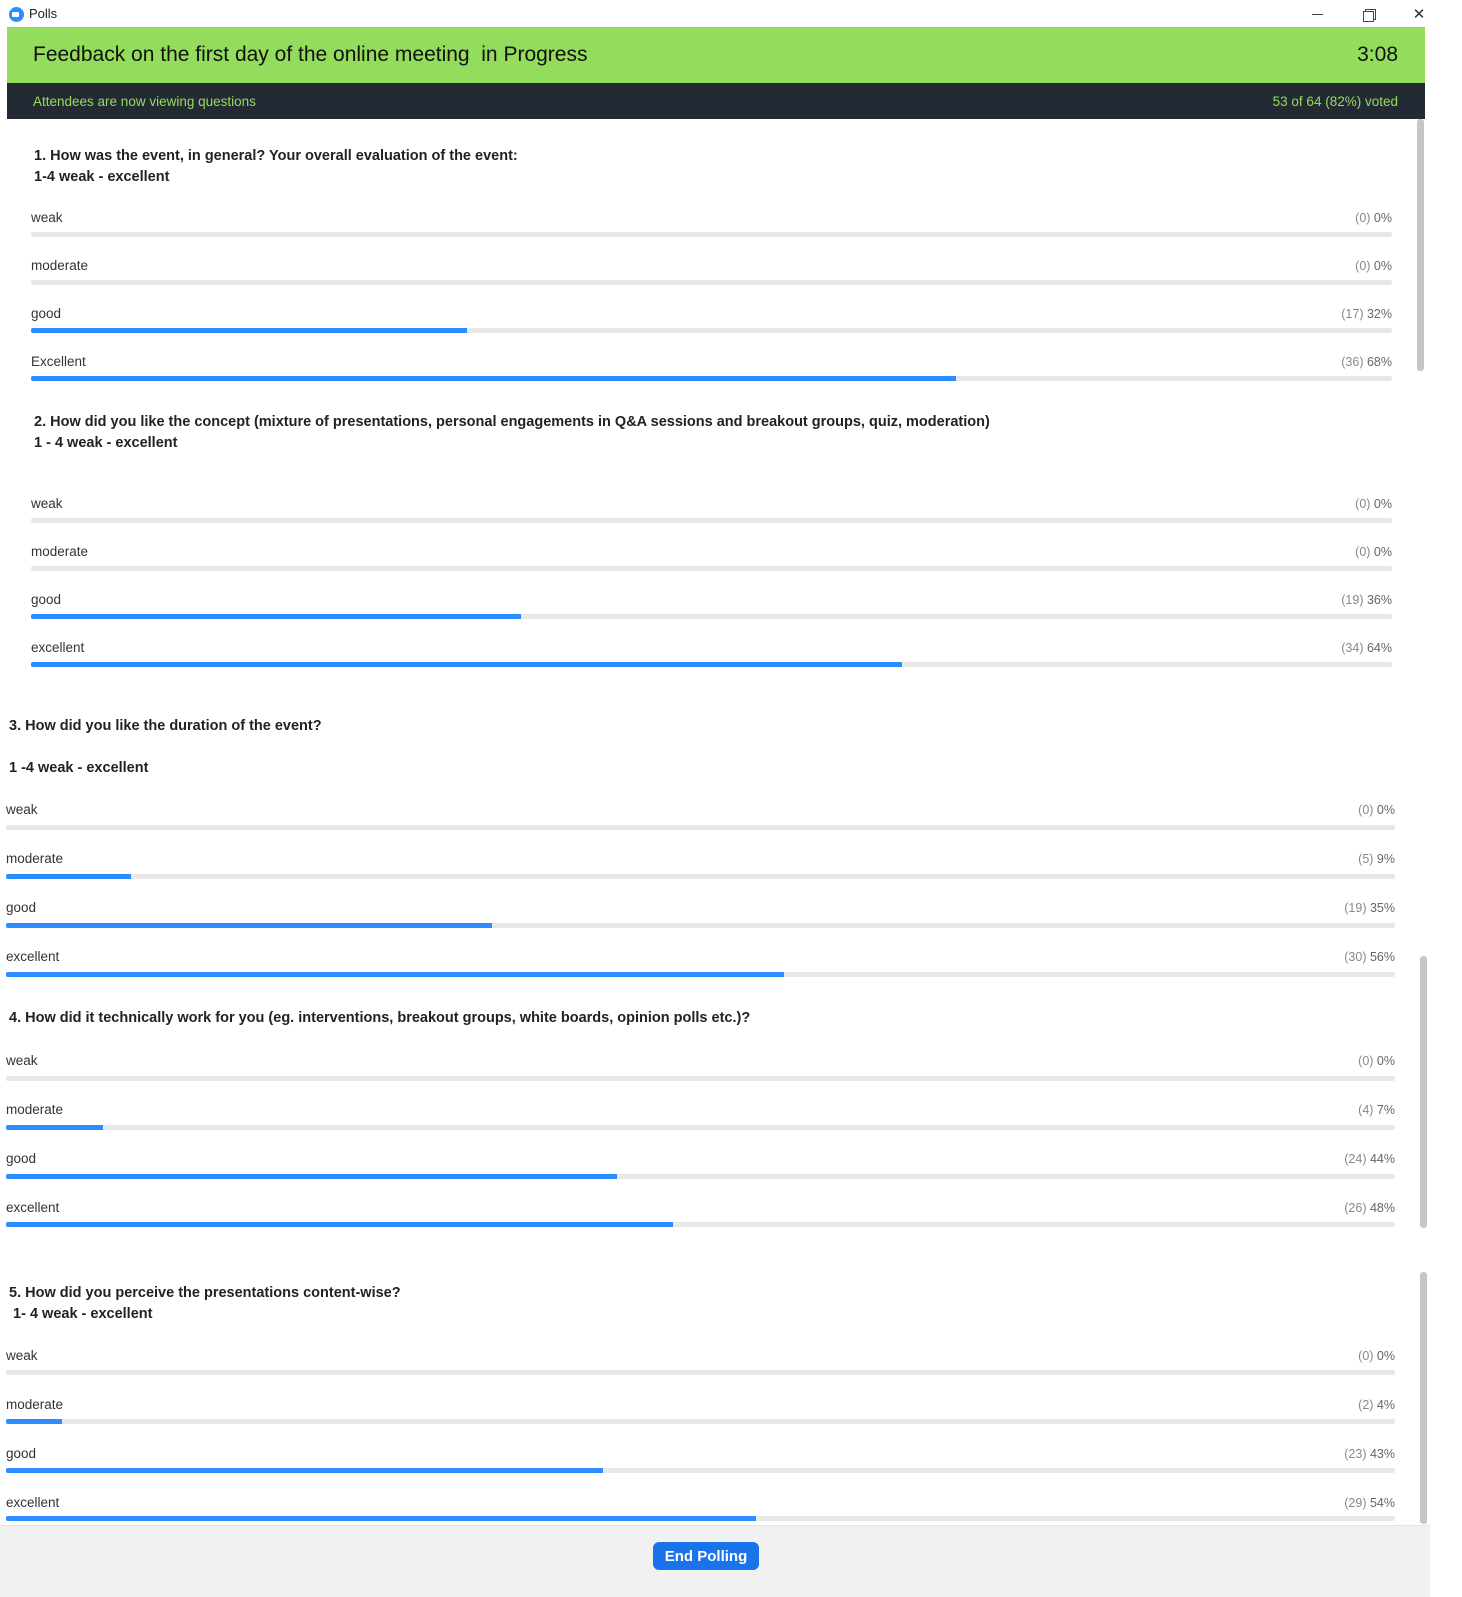 Image resolution: width=1462 pixels, height=1597 pixels. What do you see at coordinates (1382, 908) in the screenshot?
I see `option-percent: 35%` at bounding box center [1382, 908].